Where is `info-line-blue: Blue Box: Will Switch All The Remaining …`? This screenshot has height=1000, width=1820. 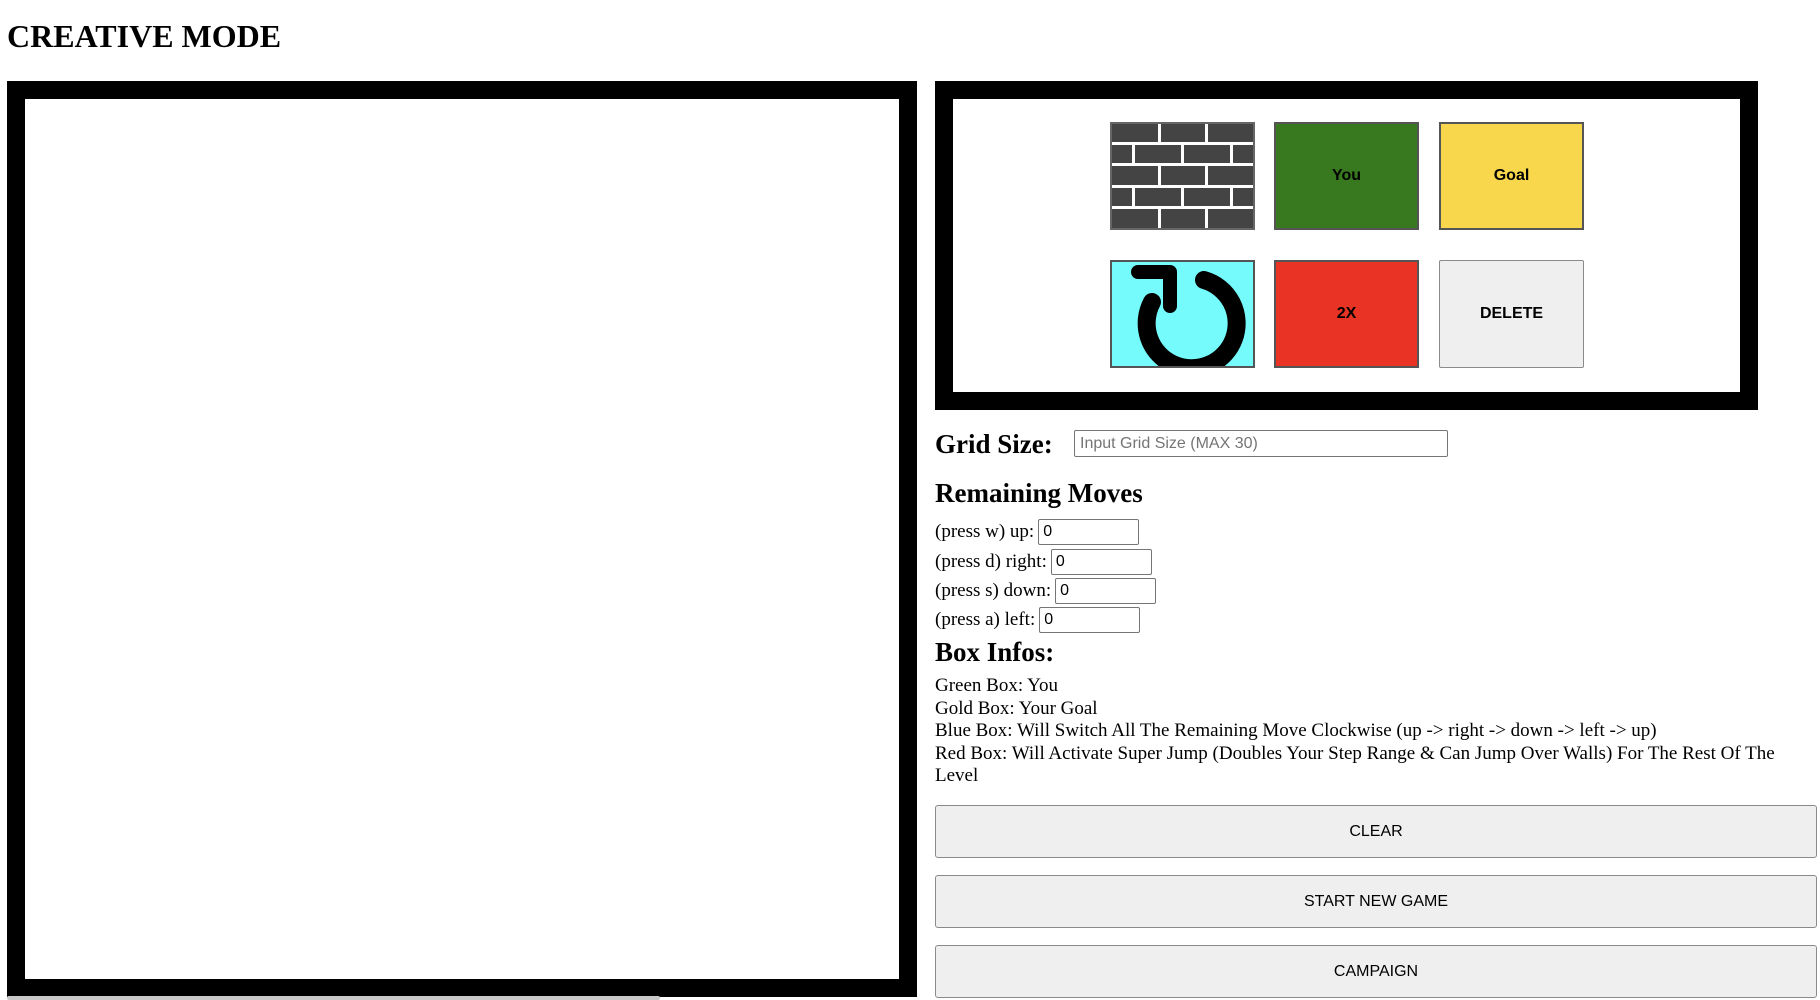
info-line-blue: Blue Box: Will Switch All The Remaining … is located at coordinates (1296, 730).